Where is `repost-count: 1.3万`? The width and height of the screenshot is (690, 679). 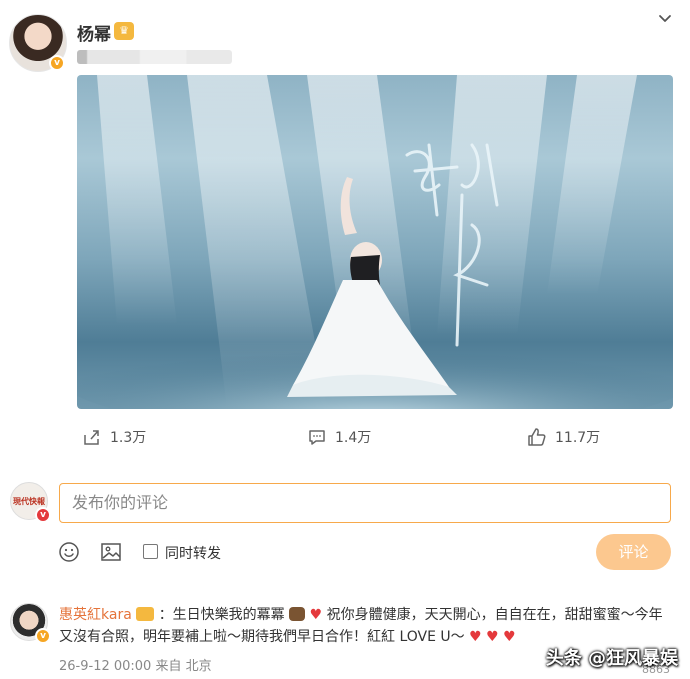
repost-count: 1.3万 is located at coordinates (128, 438).